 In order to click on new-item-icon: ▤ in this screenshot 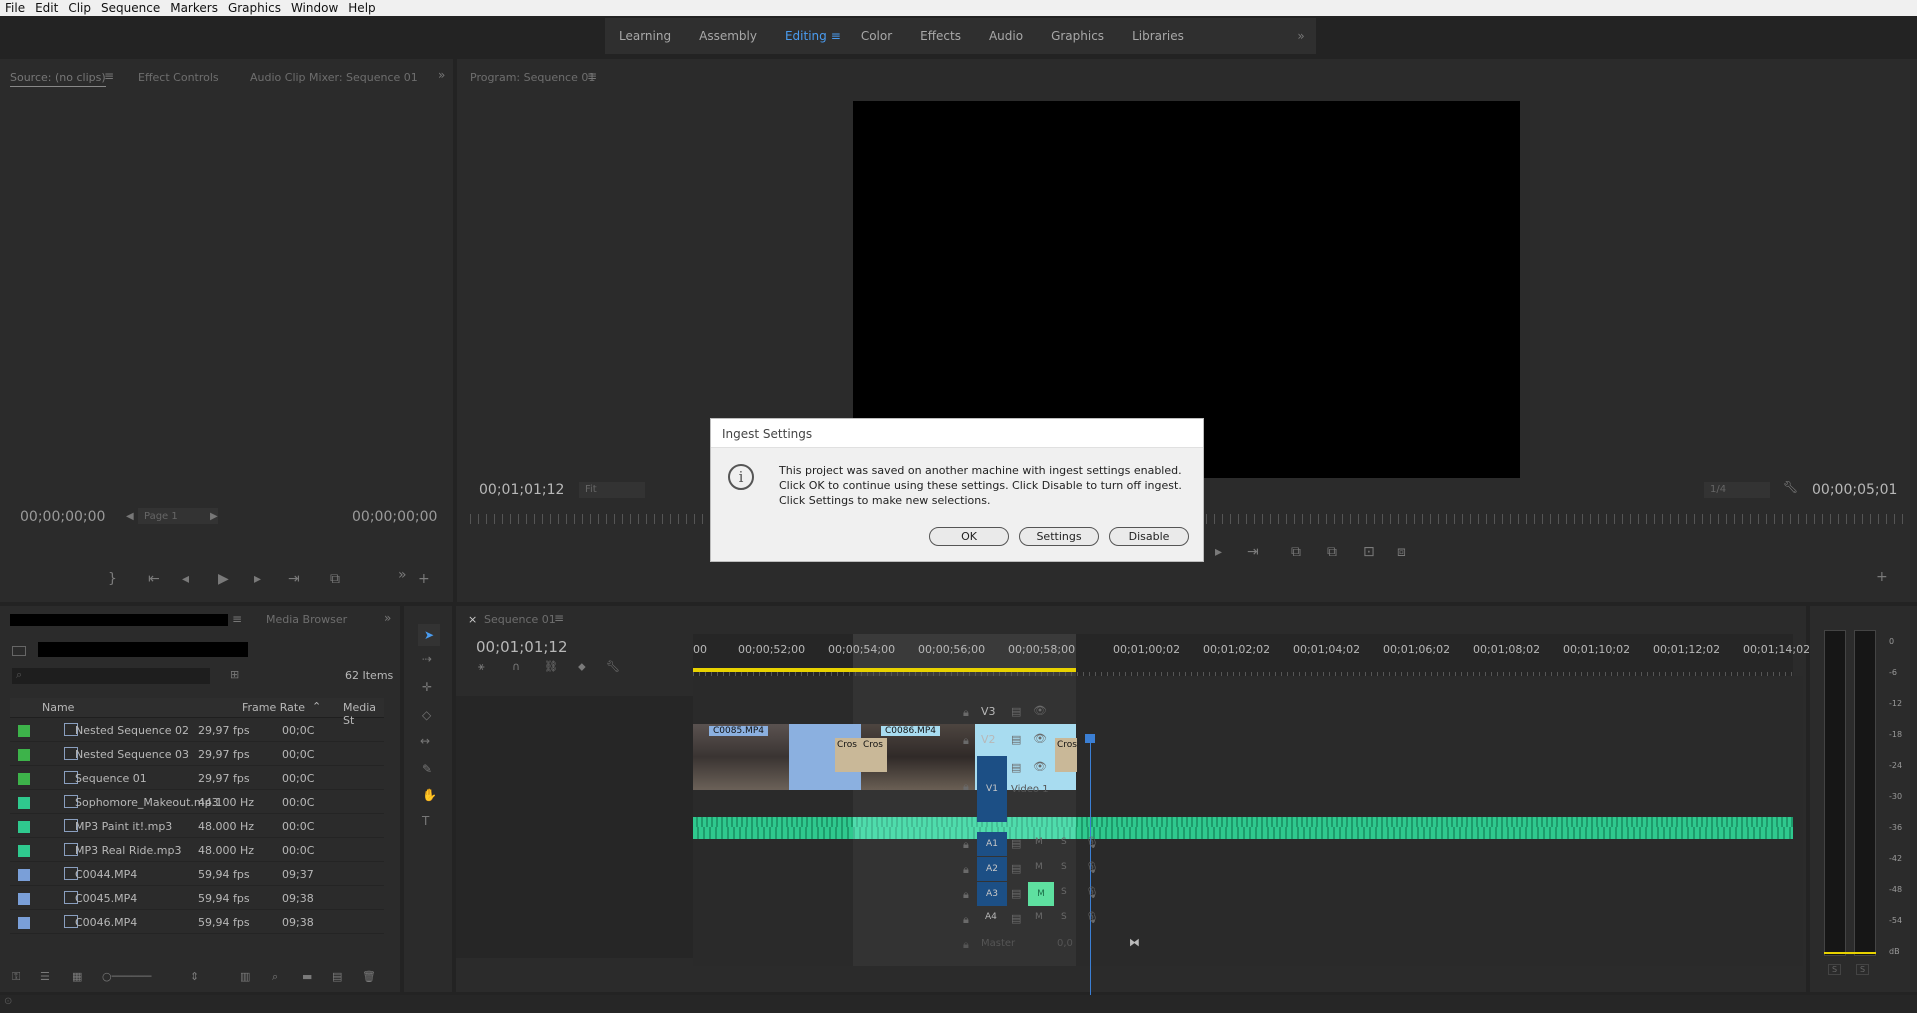, I will do `click(337, 976)`.